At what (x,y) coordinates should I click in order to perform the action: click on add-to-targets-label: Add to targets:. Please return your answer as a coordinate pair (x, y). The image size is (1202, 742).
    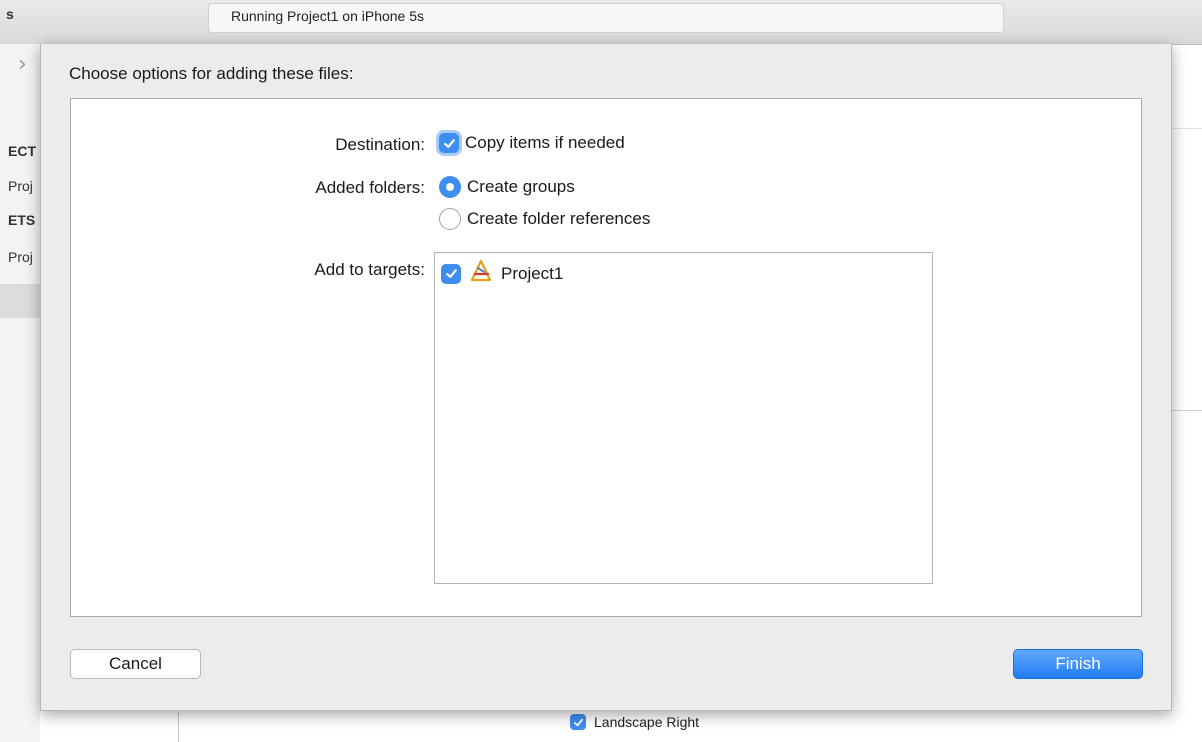
    Looking at the image, I should click on (369, 269).